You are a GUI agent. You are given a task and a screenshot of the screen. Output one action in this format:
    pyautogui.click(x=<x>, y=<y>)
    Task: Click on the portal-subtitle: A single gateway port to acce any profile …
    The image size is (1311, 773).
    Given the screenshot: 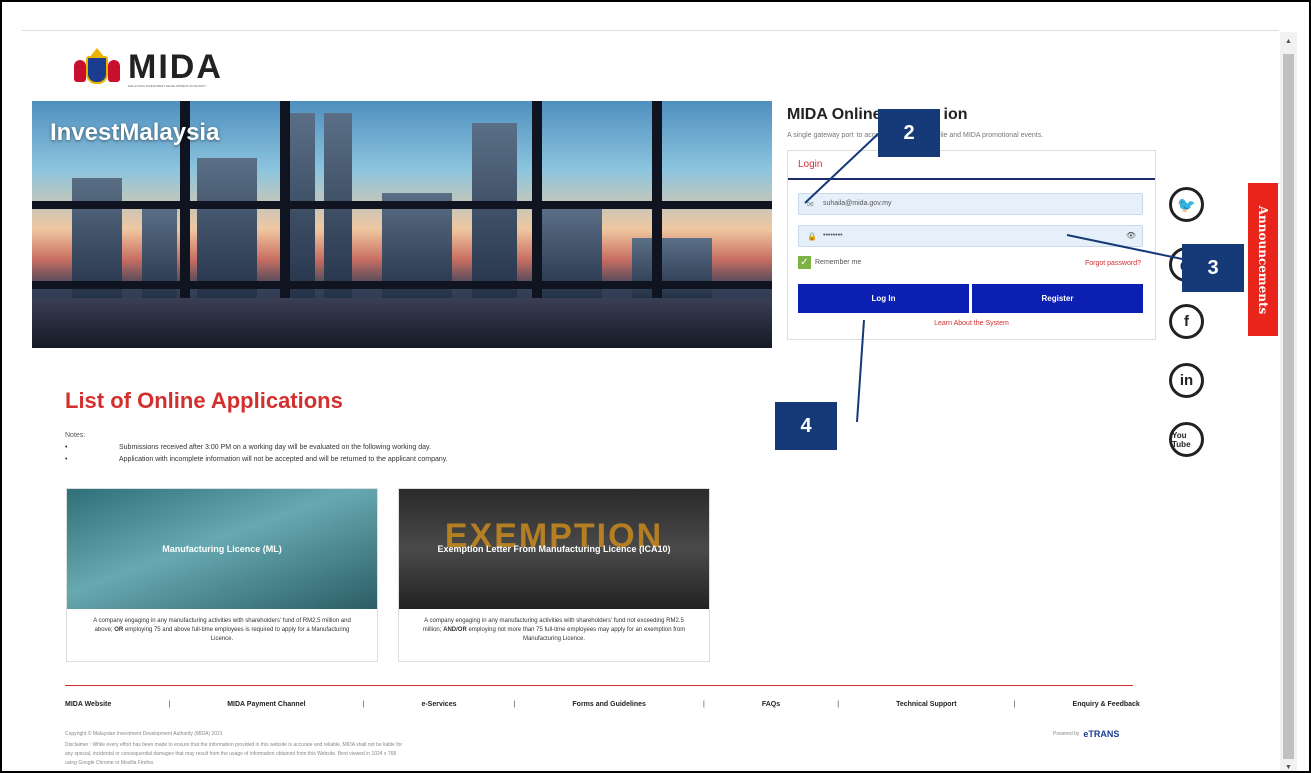 What is the action you would take?
    pyautogui.click(x=957, y=135)
    